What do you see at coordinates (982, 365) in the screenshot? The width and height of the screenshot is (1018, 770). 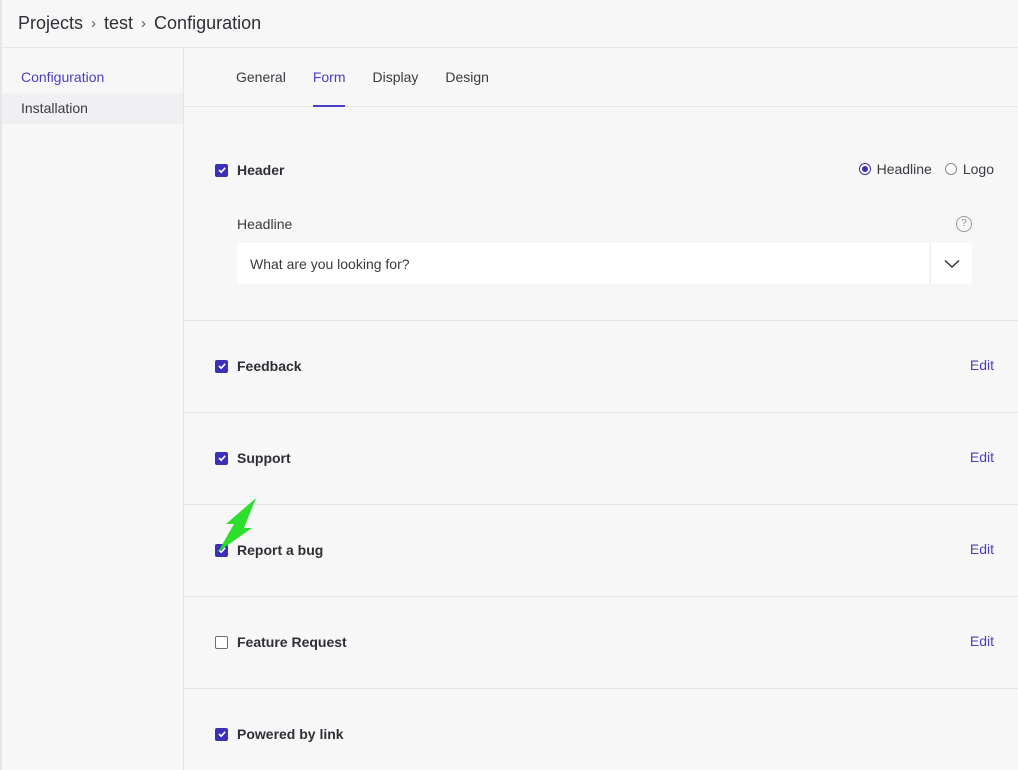 I see `feedback-edit-link: Edit` at bounding box center [982, 365].